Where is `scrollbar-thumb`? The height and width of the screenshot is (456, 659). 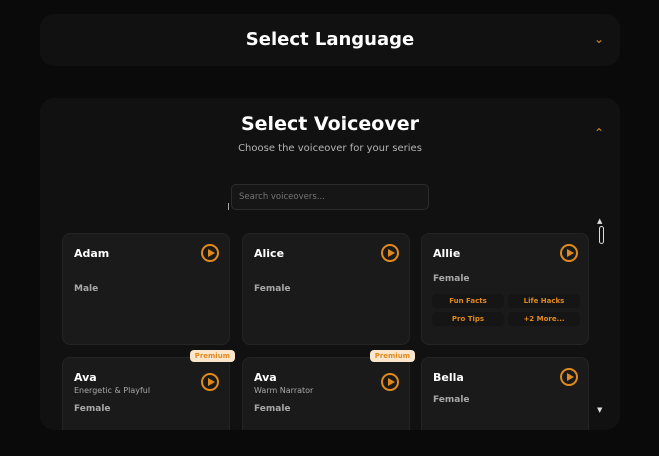 scrollbar-thumb is located at coordinates (601, 235).